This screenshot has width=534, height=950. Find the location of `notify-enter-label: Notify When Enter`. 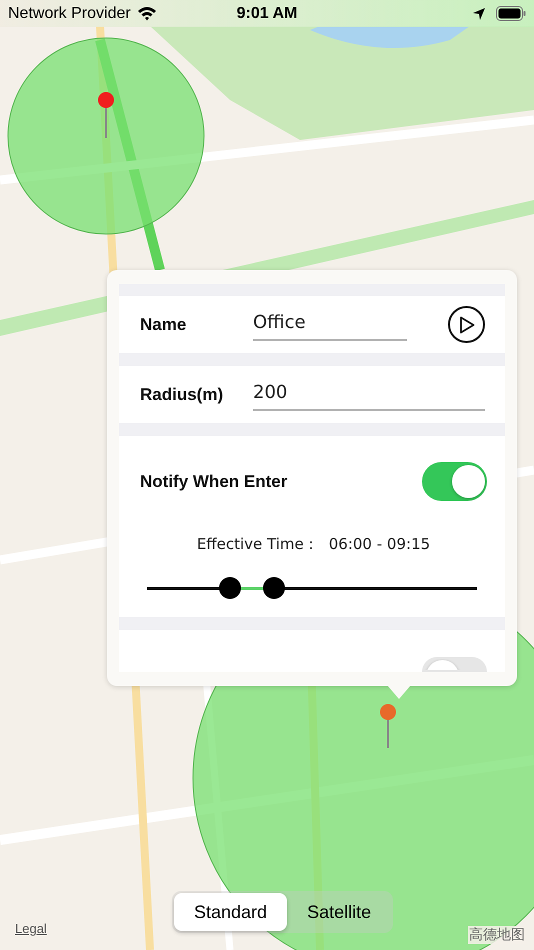

notify-enter-label: Notify When Enter is located at coordinates (214, 482).